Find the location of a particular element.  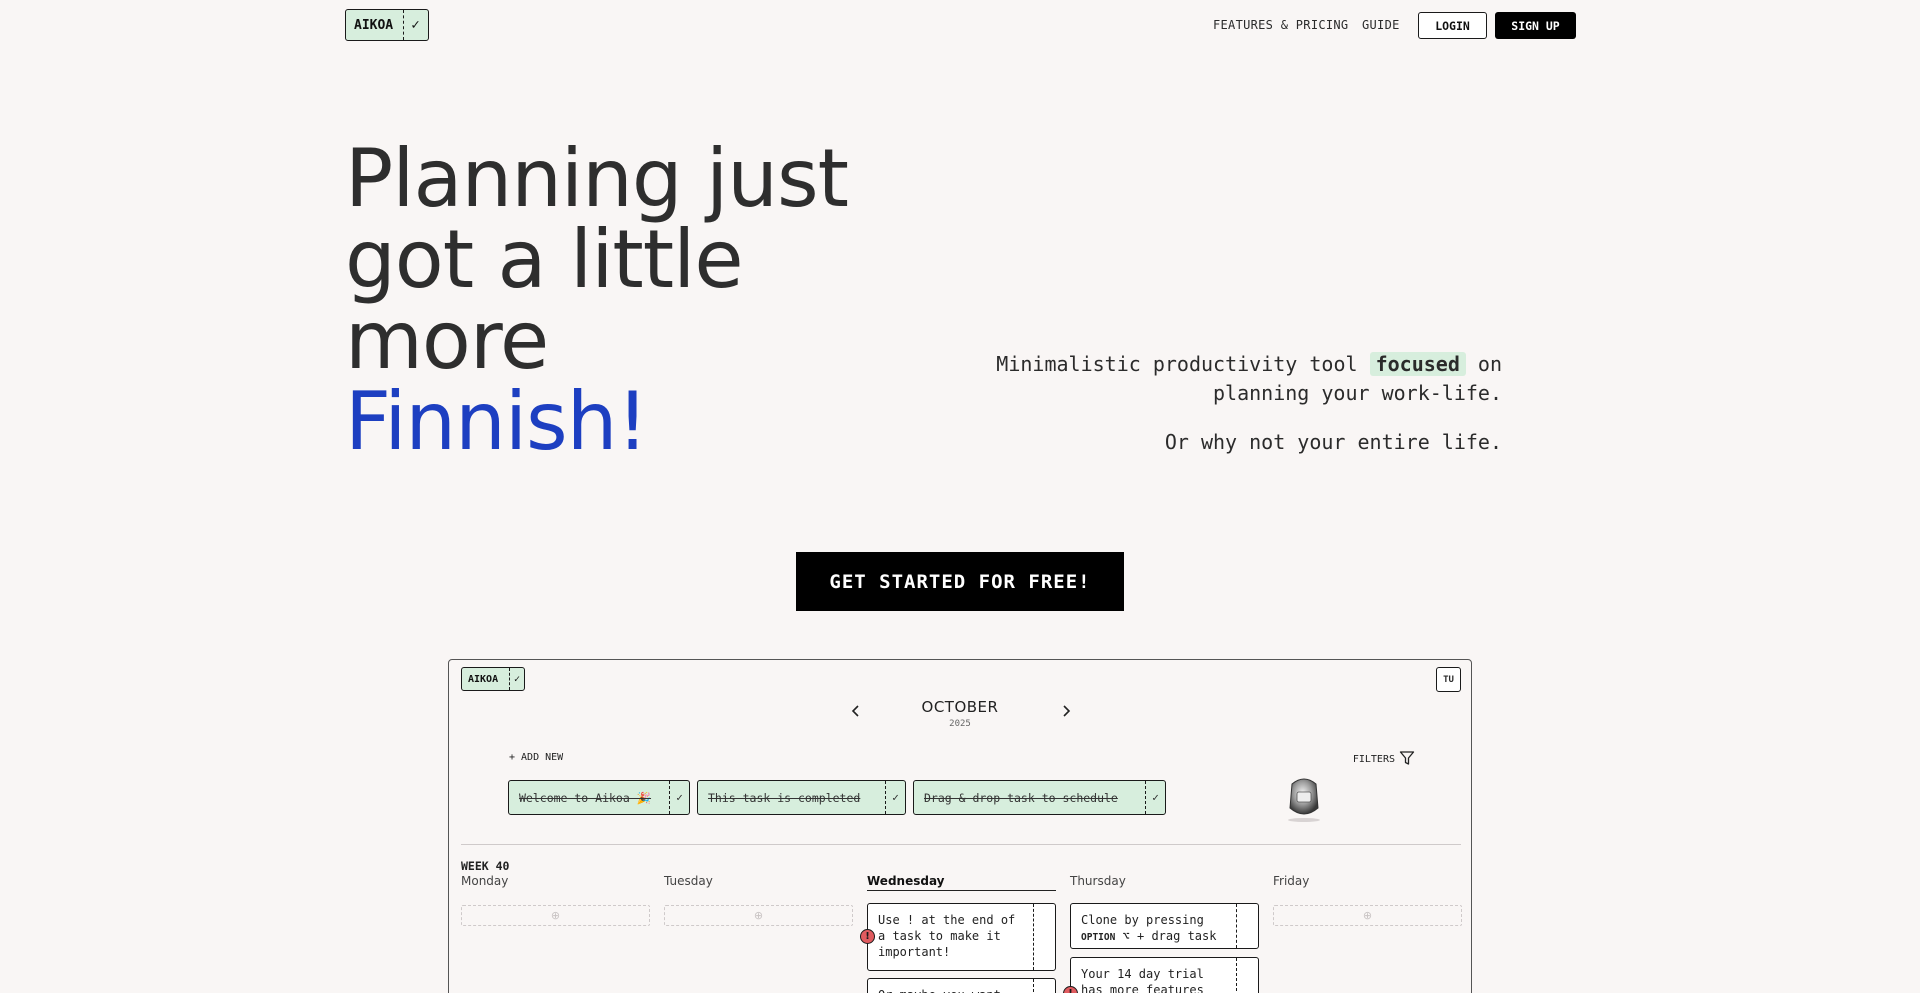

important-icon: ! is located at coordinates (867, 936).